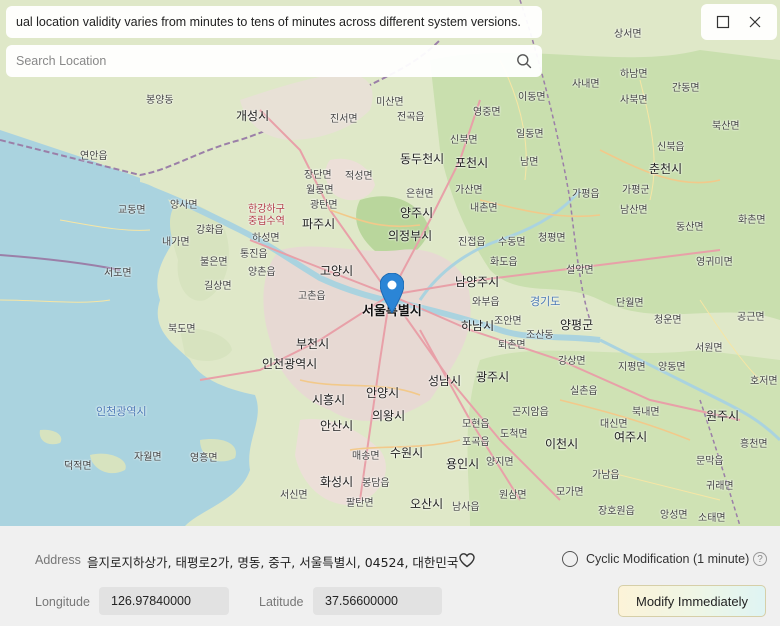  What do you see at coordinates (512, 242) in the screenshot?
I see `label-sudong: 수동면` at bounding box center [512, 242].